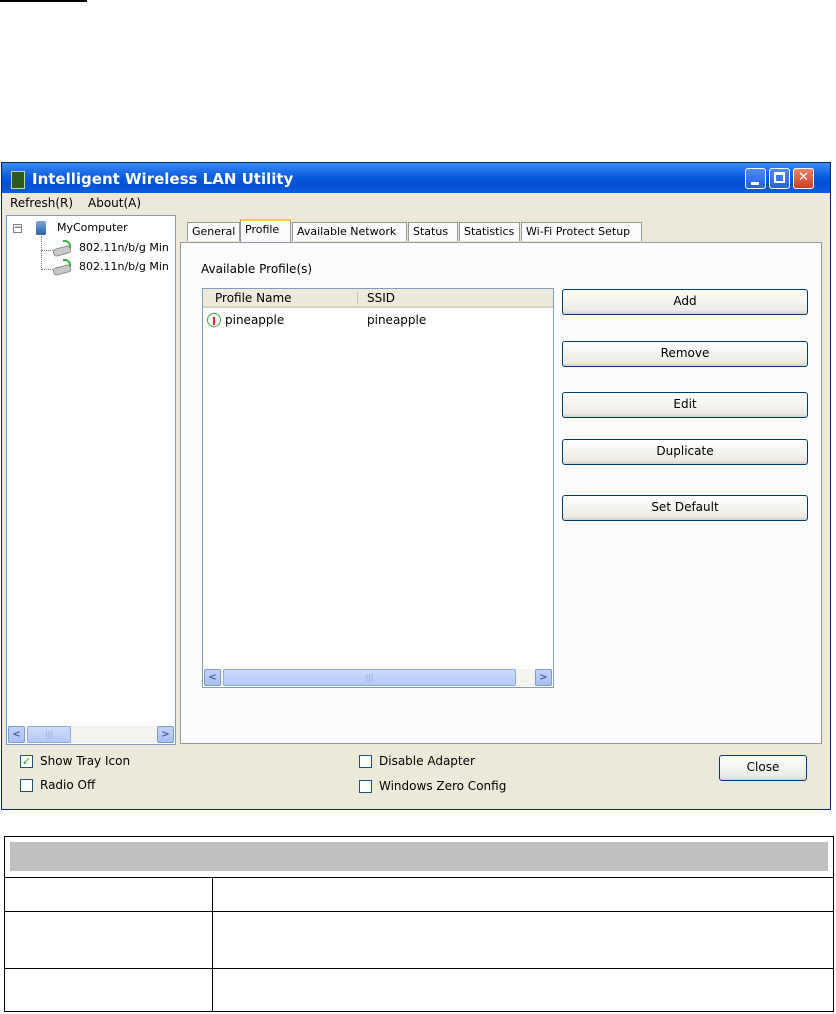  What do you see at coordinates (357, 298) in the screenshot?
I see `column-divider` at bounding box center [357, 298].